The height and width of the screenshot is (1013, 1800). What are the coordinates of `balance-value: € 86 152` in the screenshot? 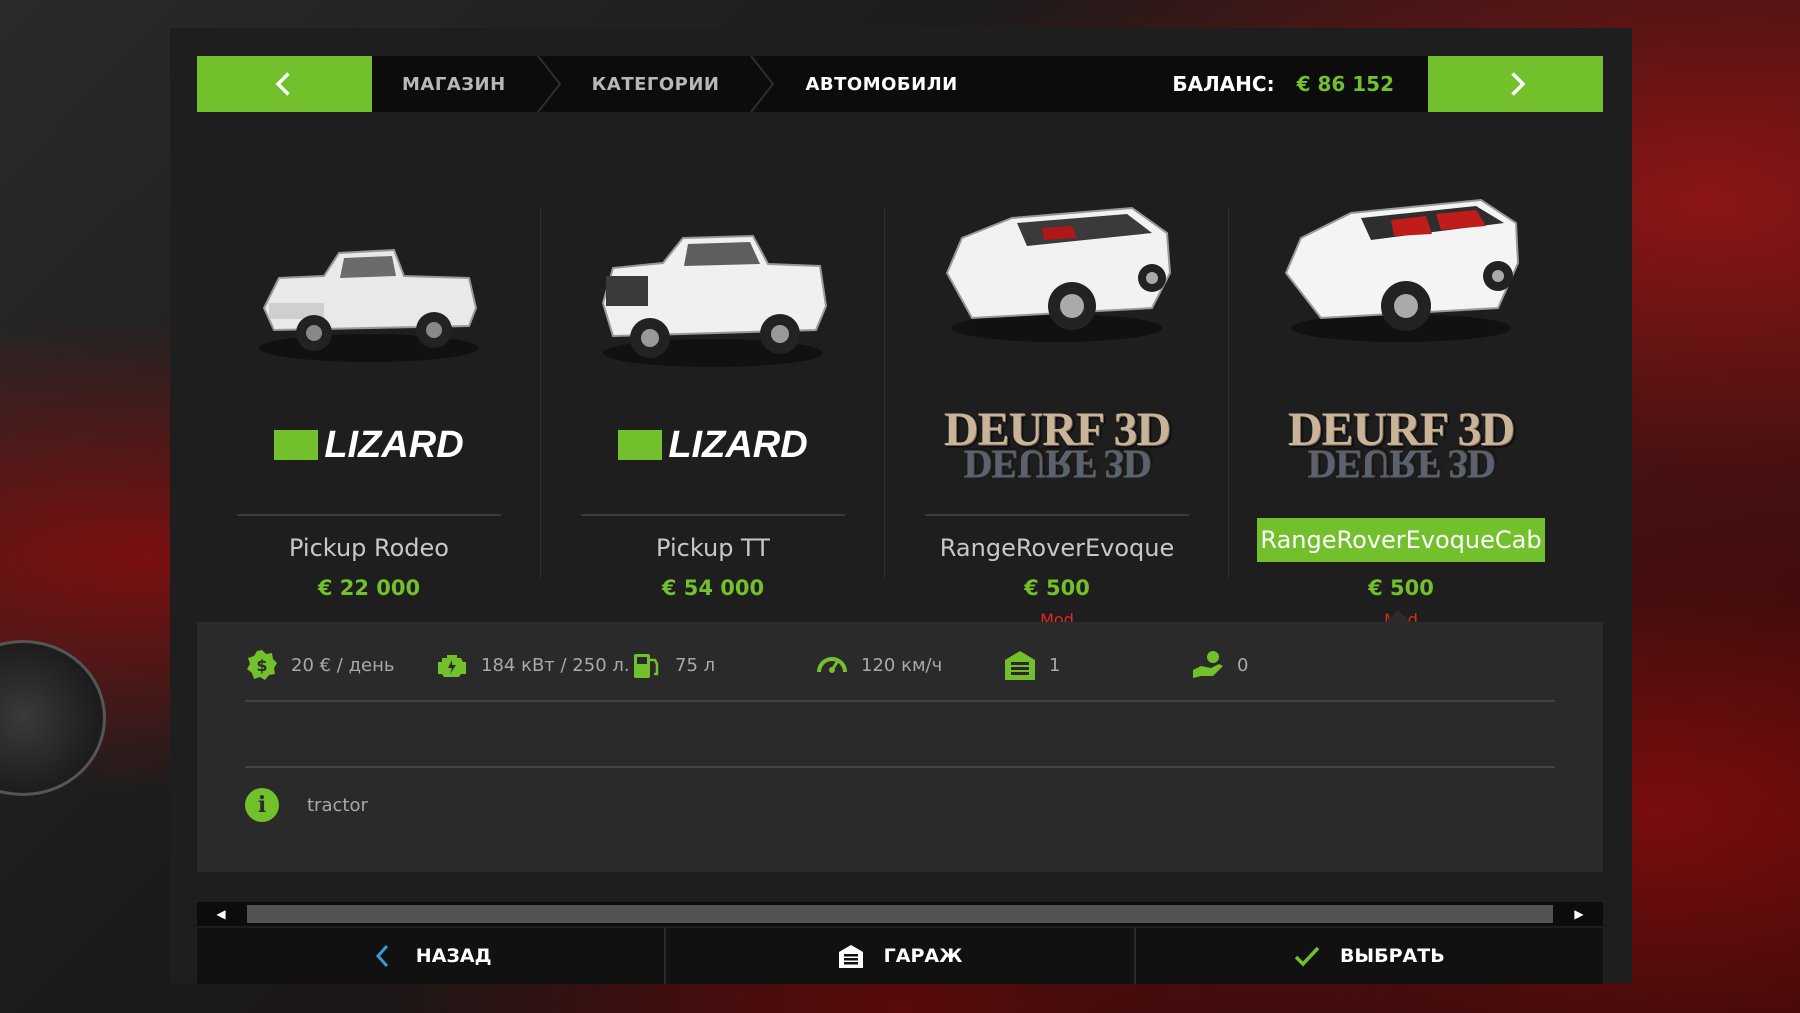 It's located at (1345, 84).